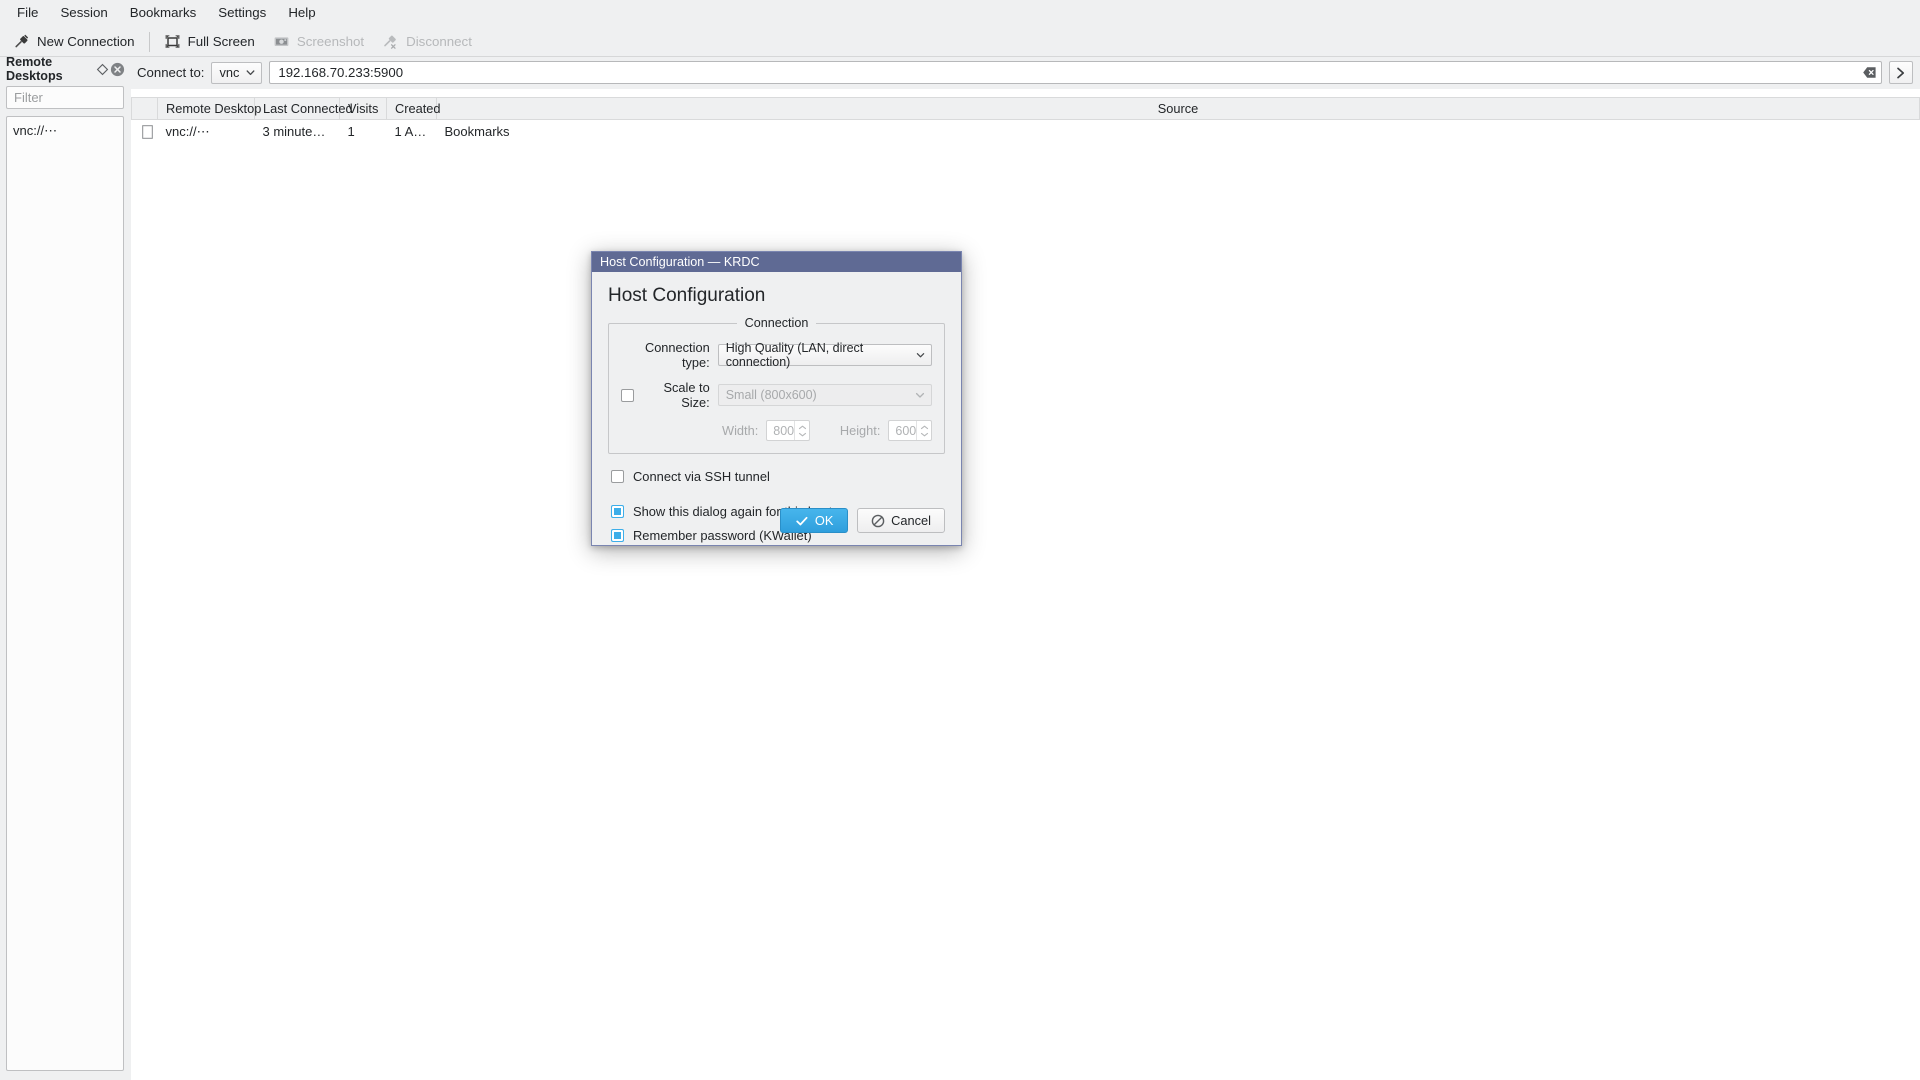 The height and width of the screenshot is (1080, 1920). What do you see at coordinates (427, 42) in the screenshot?
I see `disconnect-button: Disconnect` at bounding box center [427, 42].